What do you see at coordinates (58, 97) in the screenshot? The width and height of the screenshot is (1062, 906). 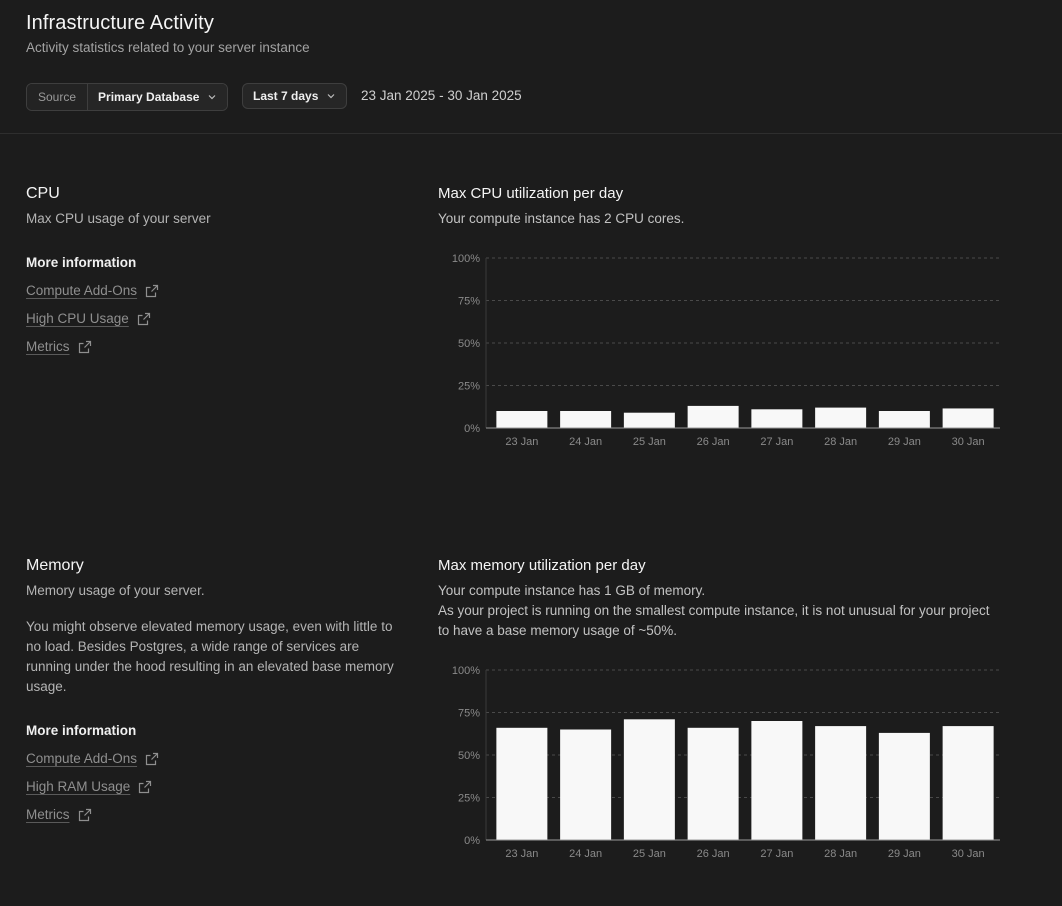 I see `source-label: Source` at bounding box center [58, 97].